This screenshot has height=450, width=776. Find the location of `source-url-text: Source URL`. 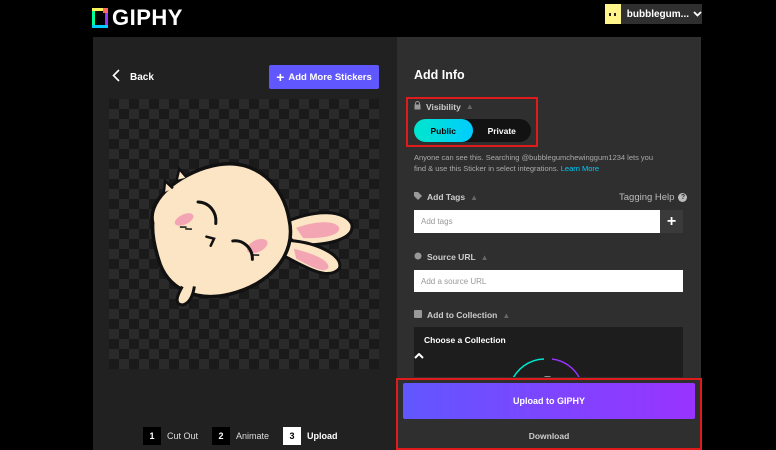

source-url-text: Source URL is located at coordinates (451, 257).